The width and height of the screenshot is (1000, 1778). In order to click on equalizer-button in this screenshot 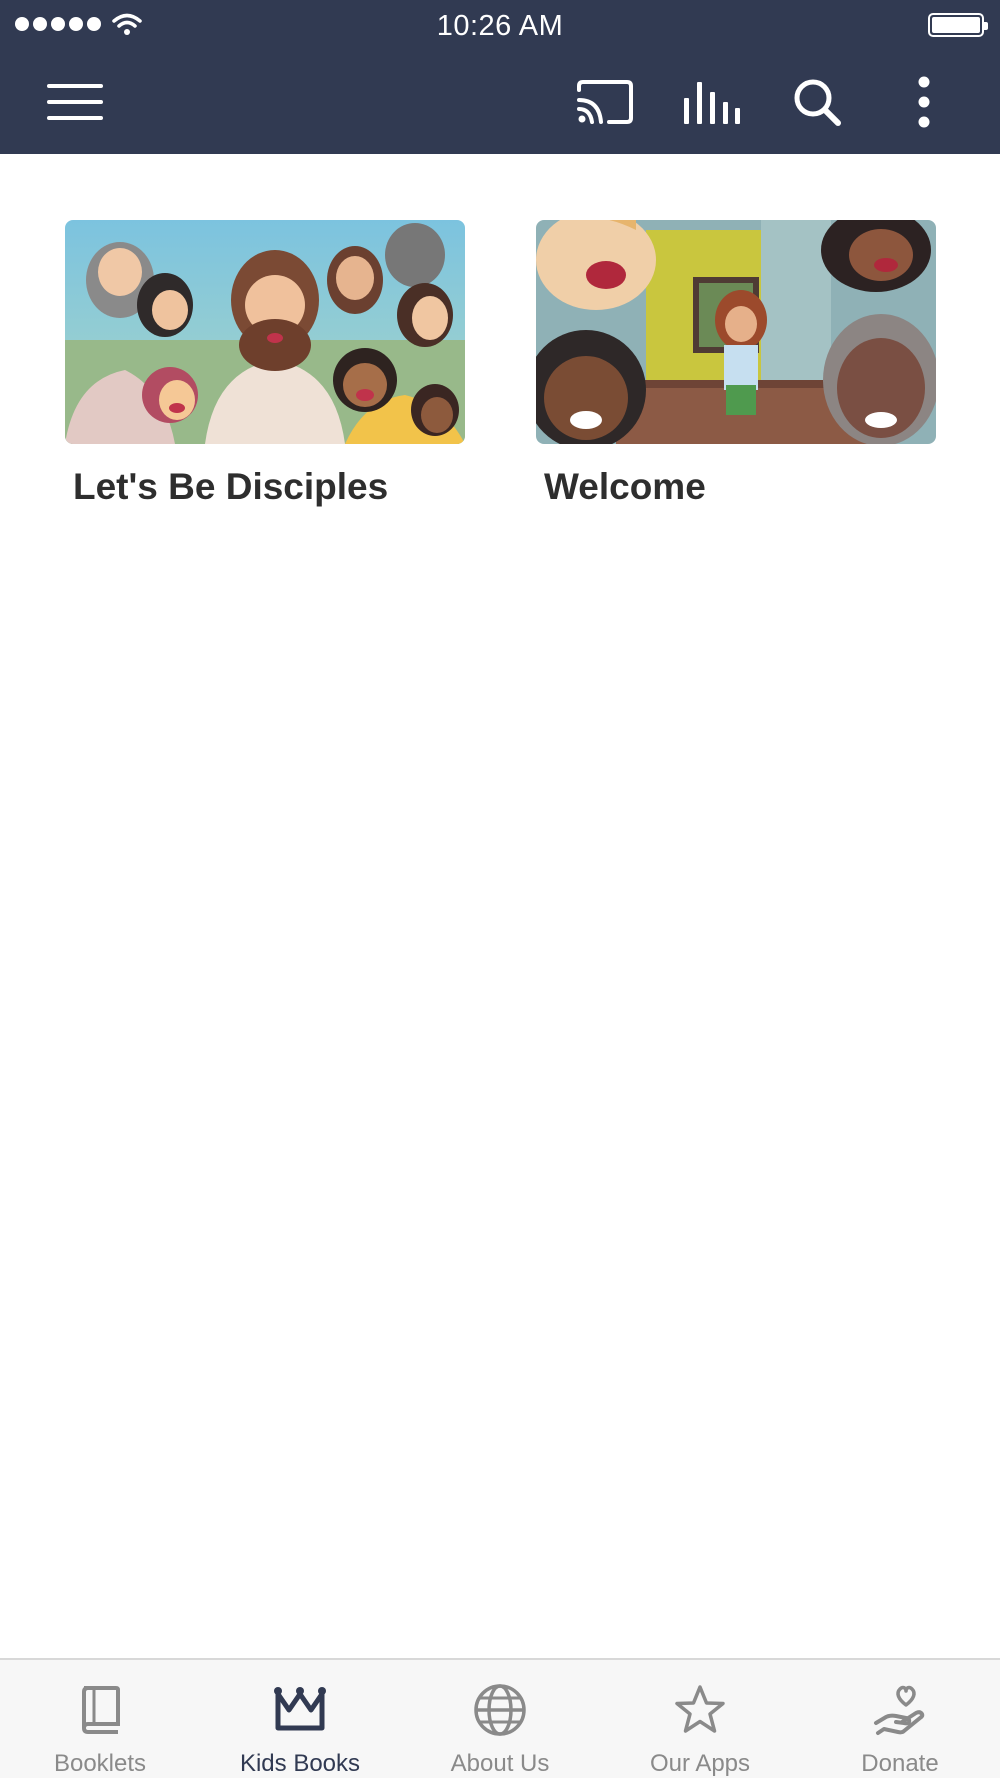, I will do `click(711, 102)`.